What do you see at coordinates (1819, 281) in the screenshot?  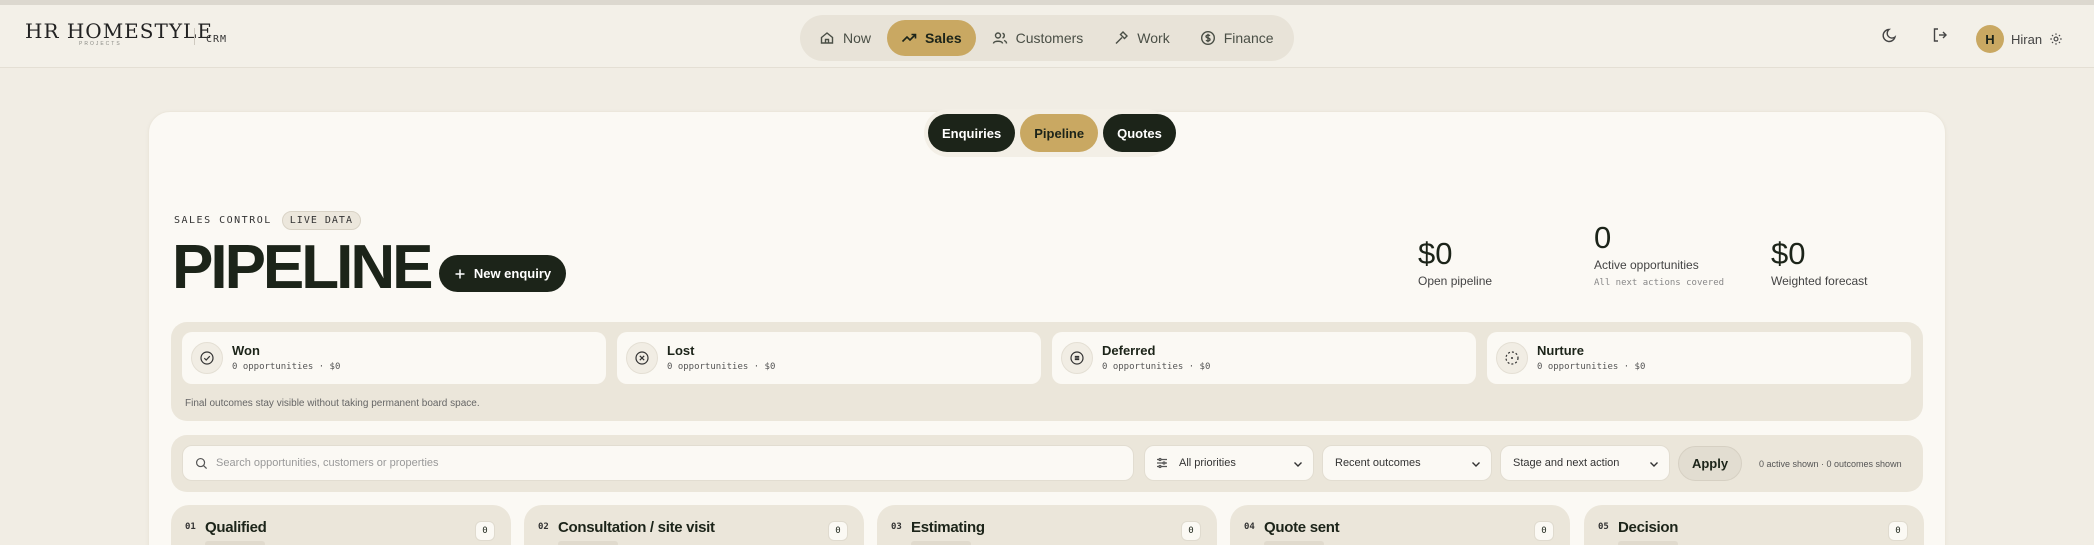 I see `stat-label: Weighted forecast` at bounding box center [1819, 281].